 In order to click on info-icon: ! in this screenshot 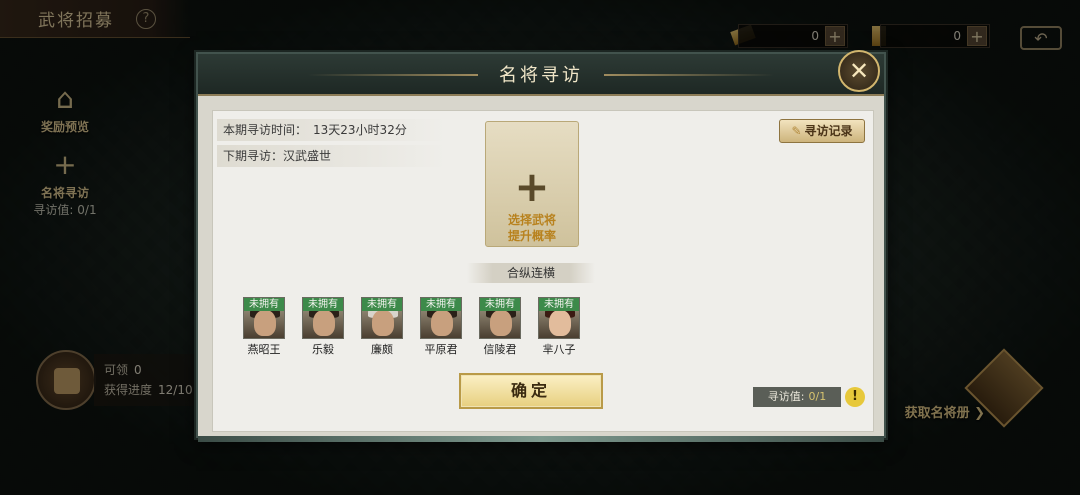, I will do `click(855, 397)`.